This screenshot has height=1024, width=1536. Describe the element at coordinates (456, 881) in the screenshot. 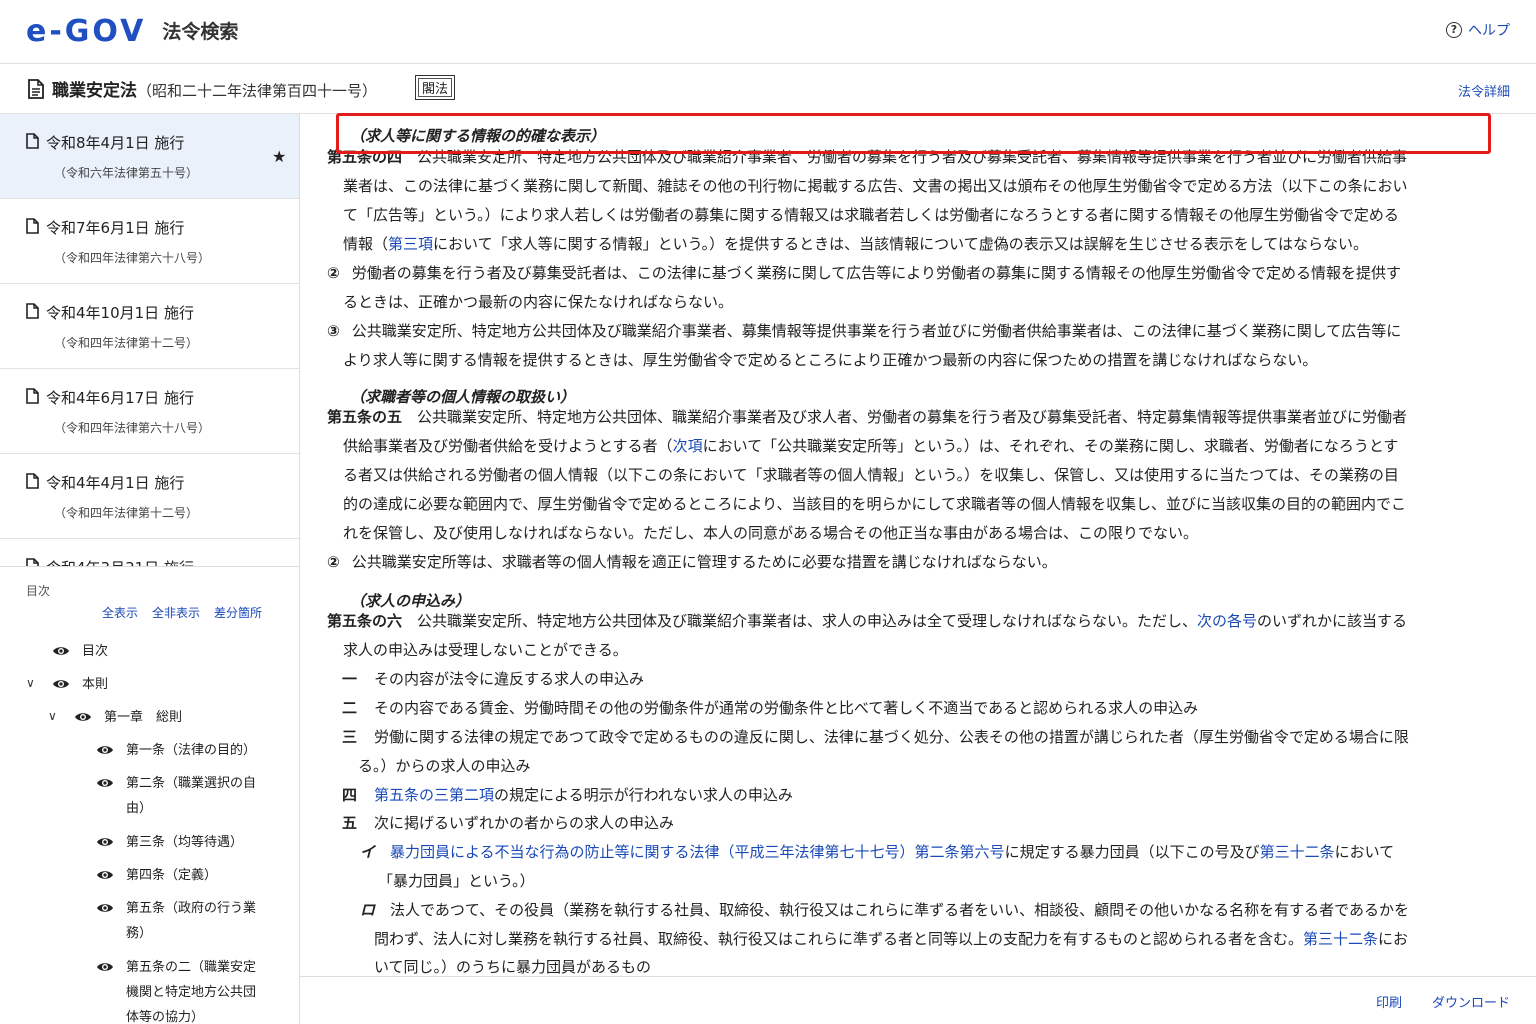

I see `item-text-cont: 「暴力団員」という。）` at that location.